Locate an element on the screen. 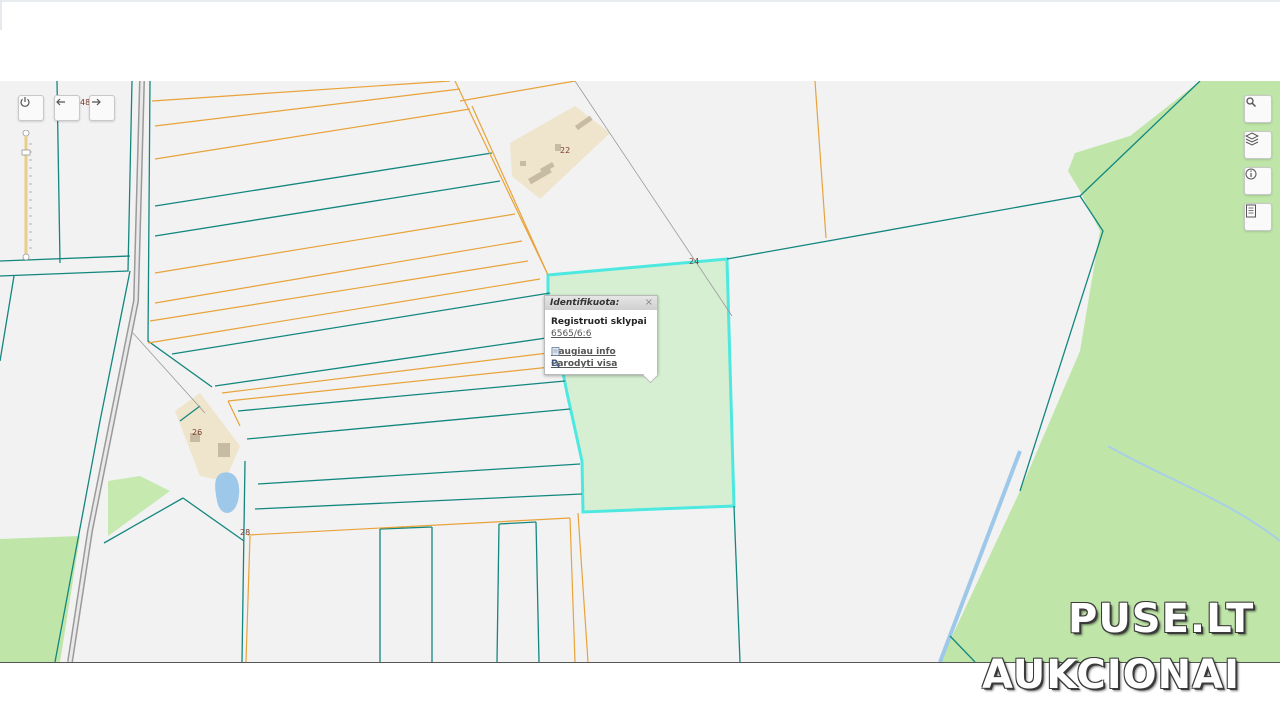  document-icon is located at coordinates (555, 351).